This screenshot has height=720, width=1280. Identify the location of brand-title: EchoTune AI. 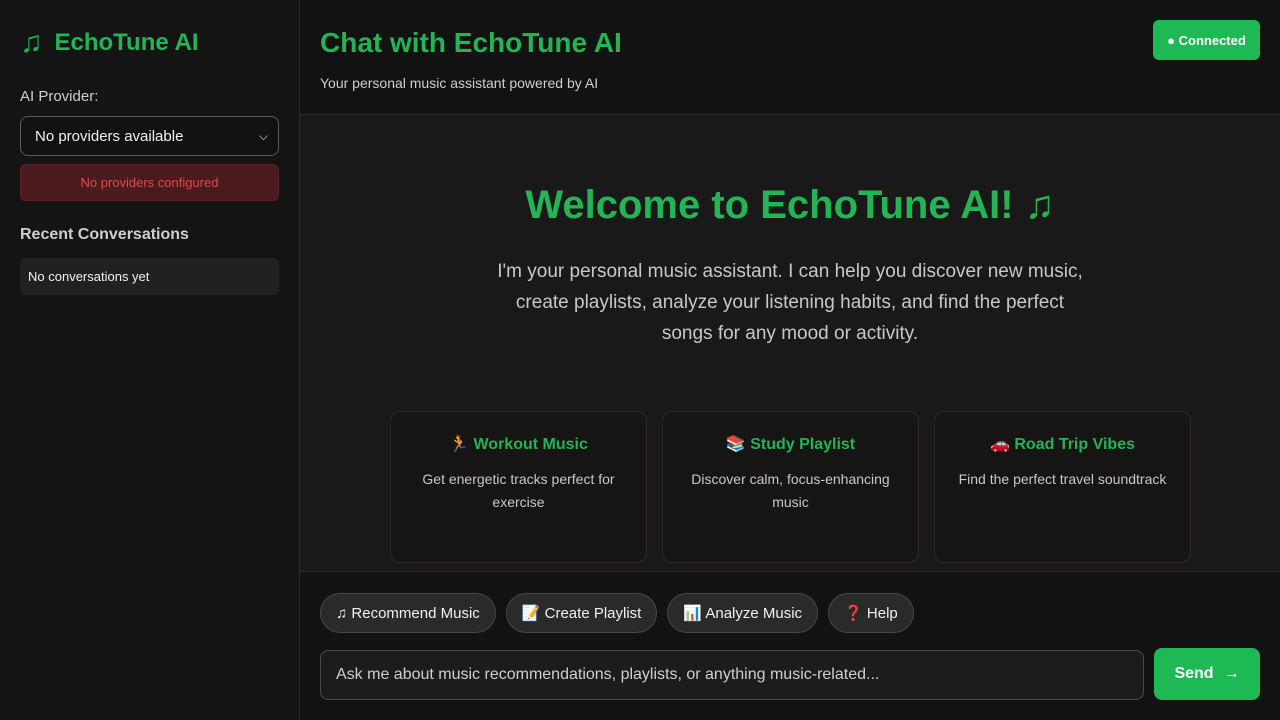
(126, 42).